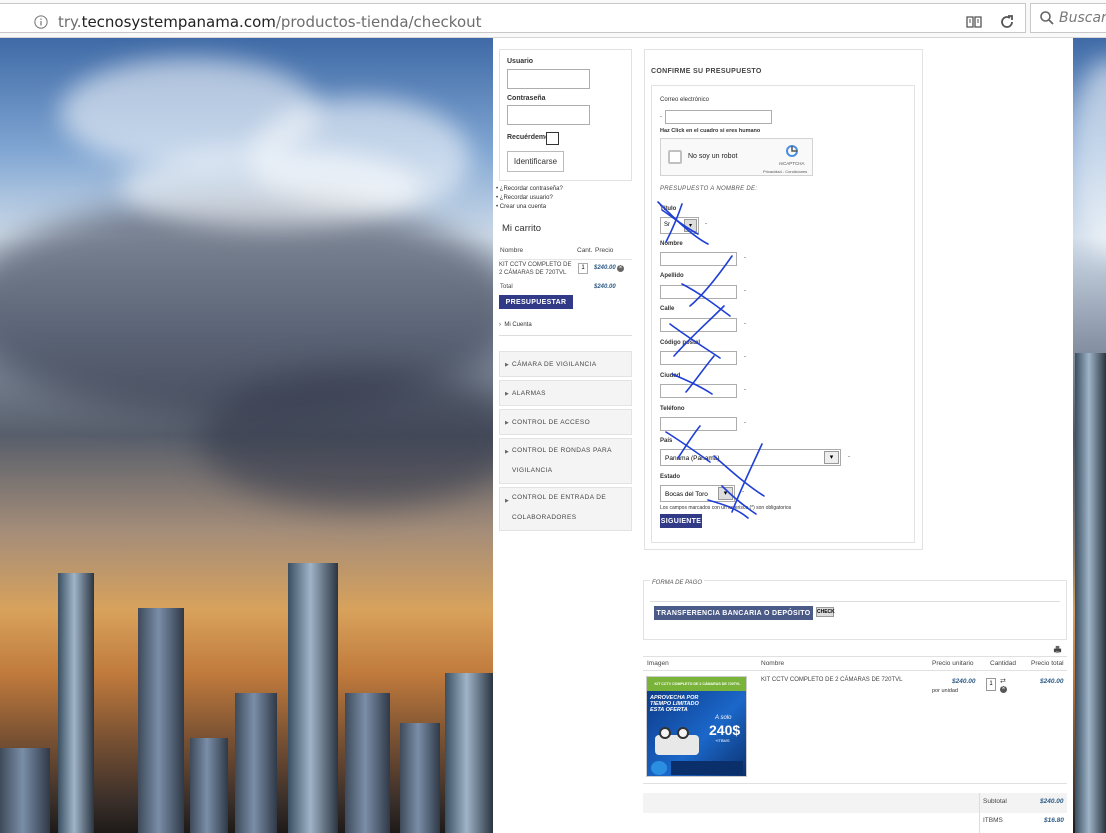 Image resolution: width=1106 pixels, height=833 pixels. I want to click on subtotal-value: $240.00, so click(1052, 801).